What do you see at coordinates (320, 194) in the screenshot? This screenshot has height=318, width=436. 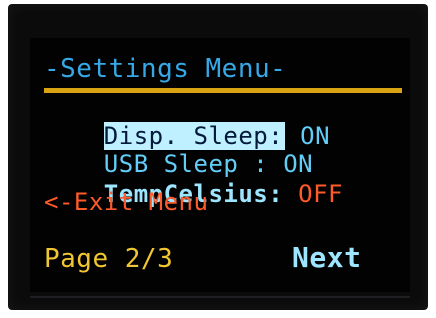 I see `menu-item-temp-celsius-value: OFF` at bounding box center [320, 194].